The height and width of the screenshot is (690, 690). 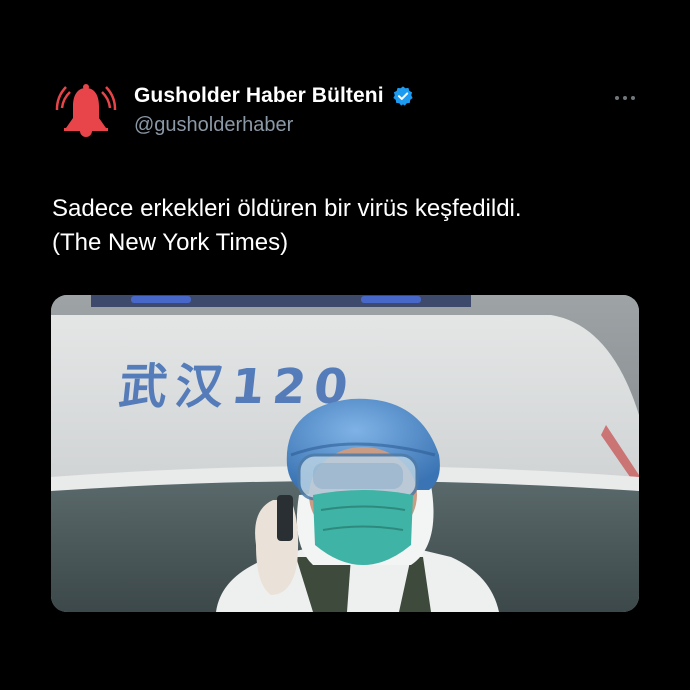 I want to click on tweet-text-line: (The New York Times), so click(x=170, y=242).